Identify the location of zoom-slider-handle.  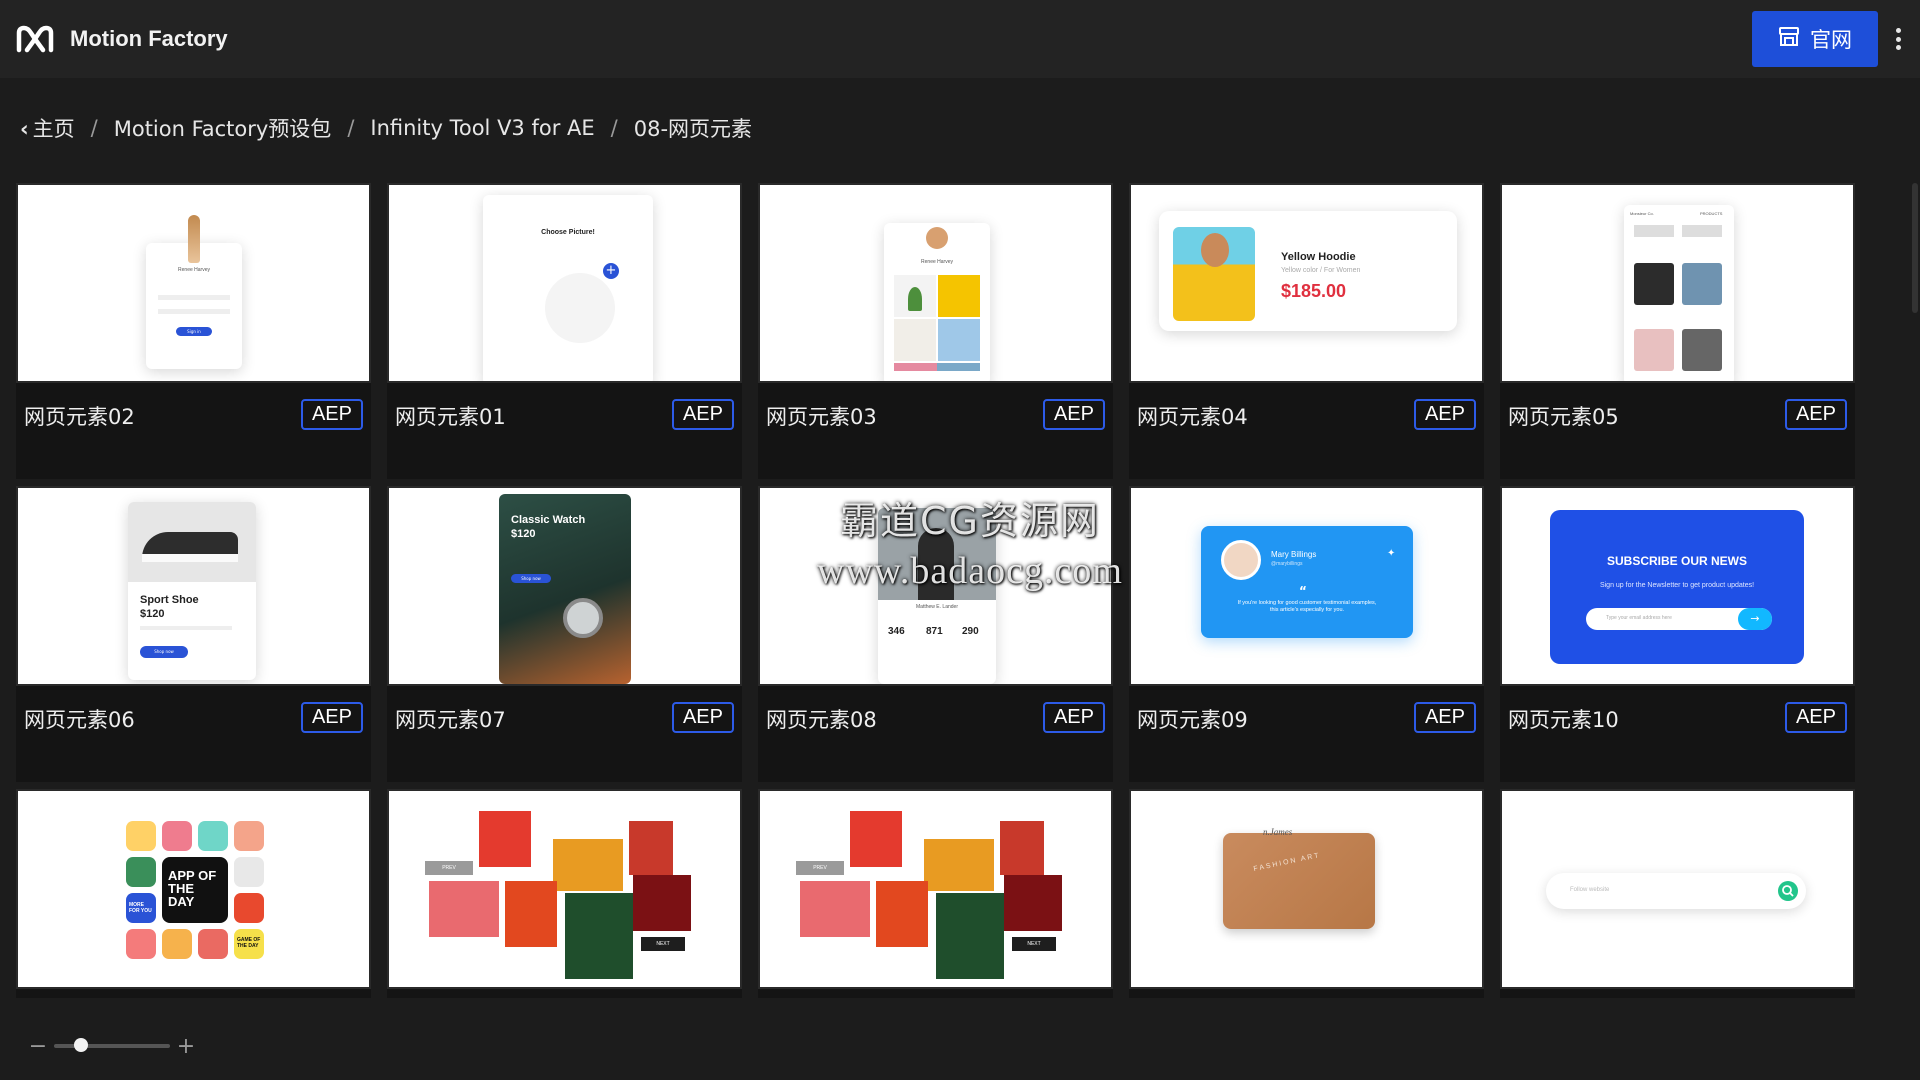
(81, 1045).